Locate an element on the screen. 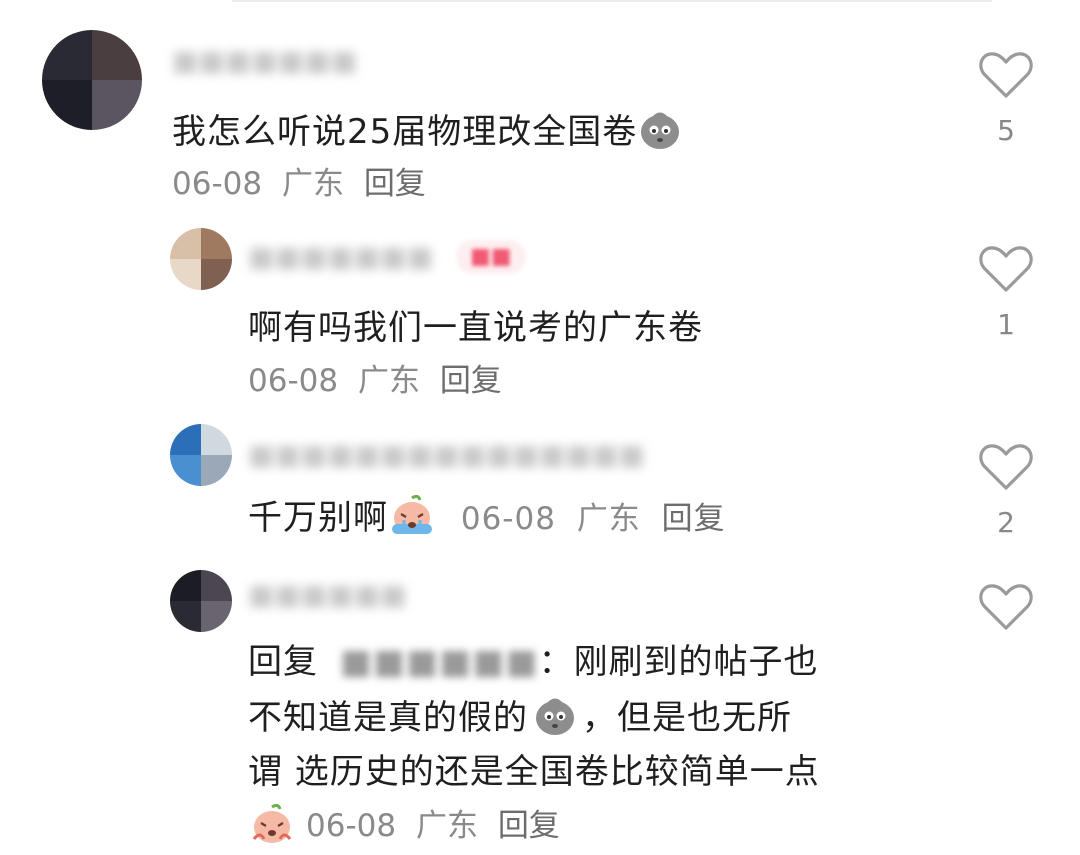 The height and width of the screenshot is (855, 1080). comment-text-line2b: ，但是也无所 is located at coordinates (687, 718).